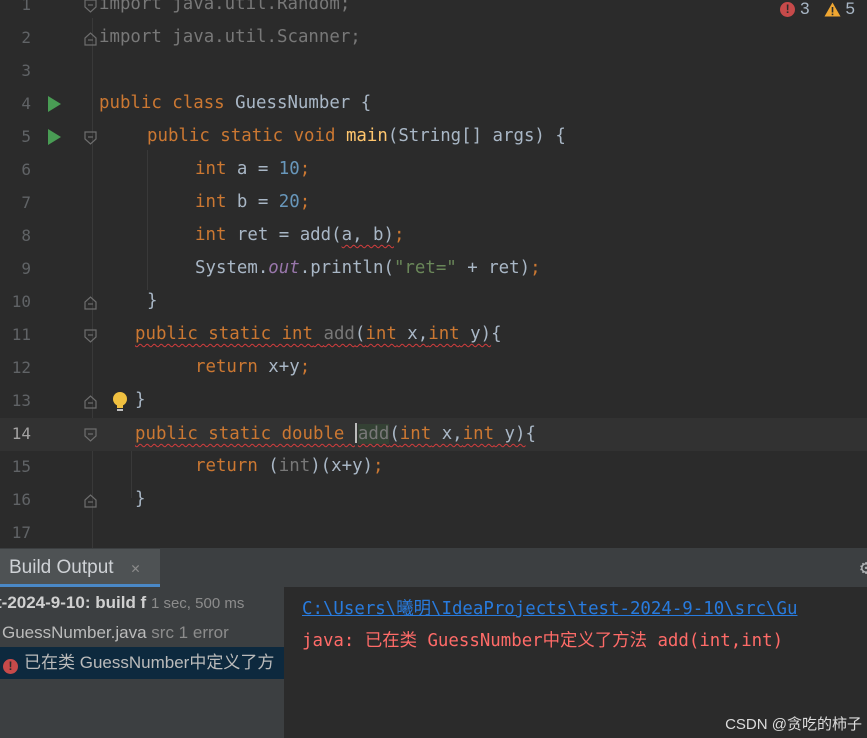 The width and height of the screenshot is (867, 738). Describe the element at coordinates (253, 367) in the screenshot. I see `code-text: return x+y;` at that location.